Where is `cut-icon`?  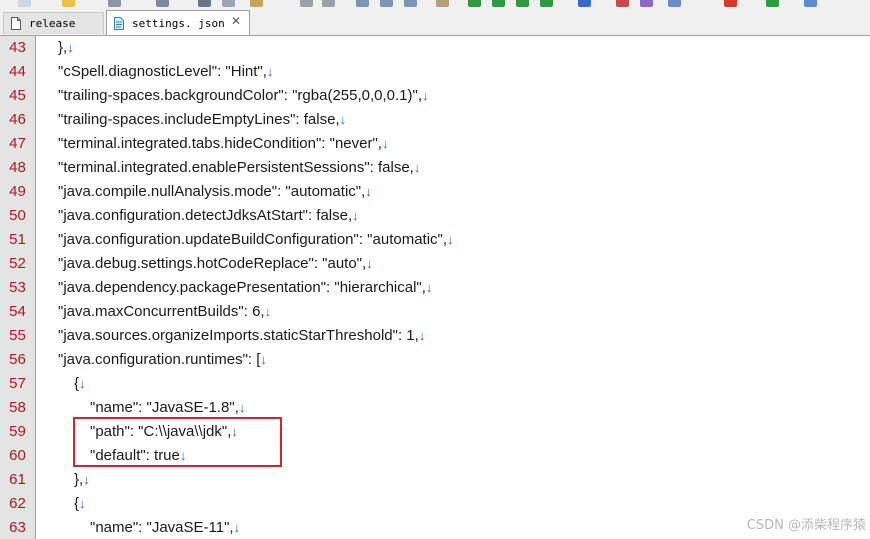 cut-icon is located at coordinates (204, 3).